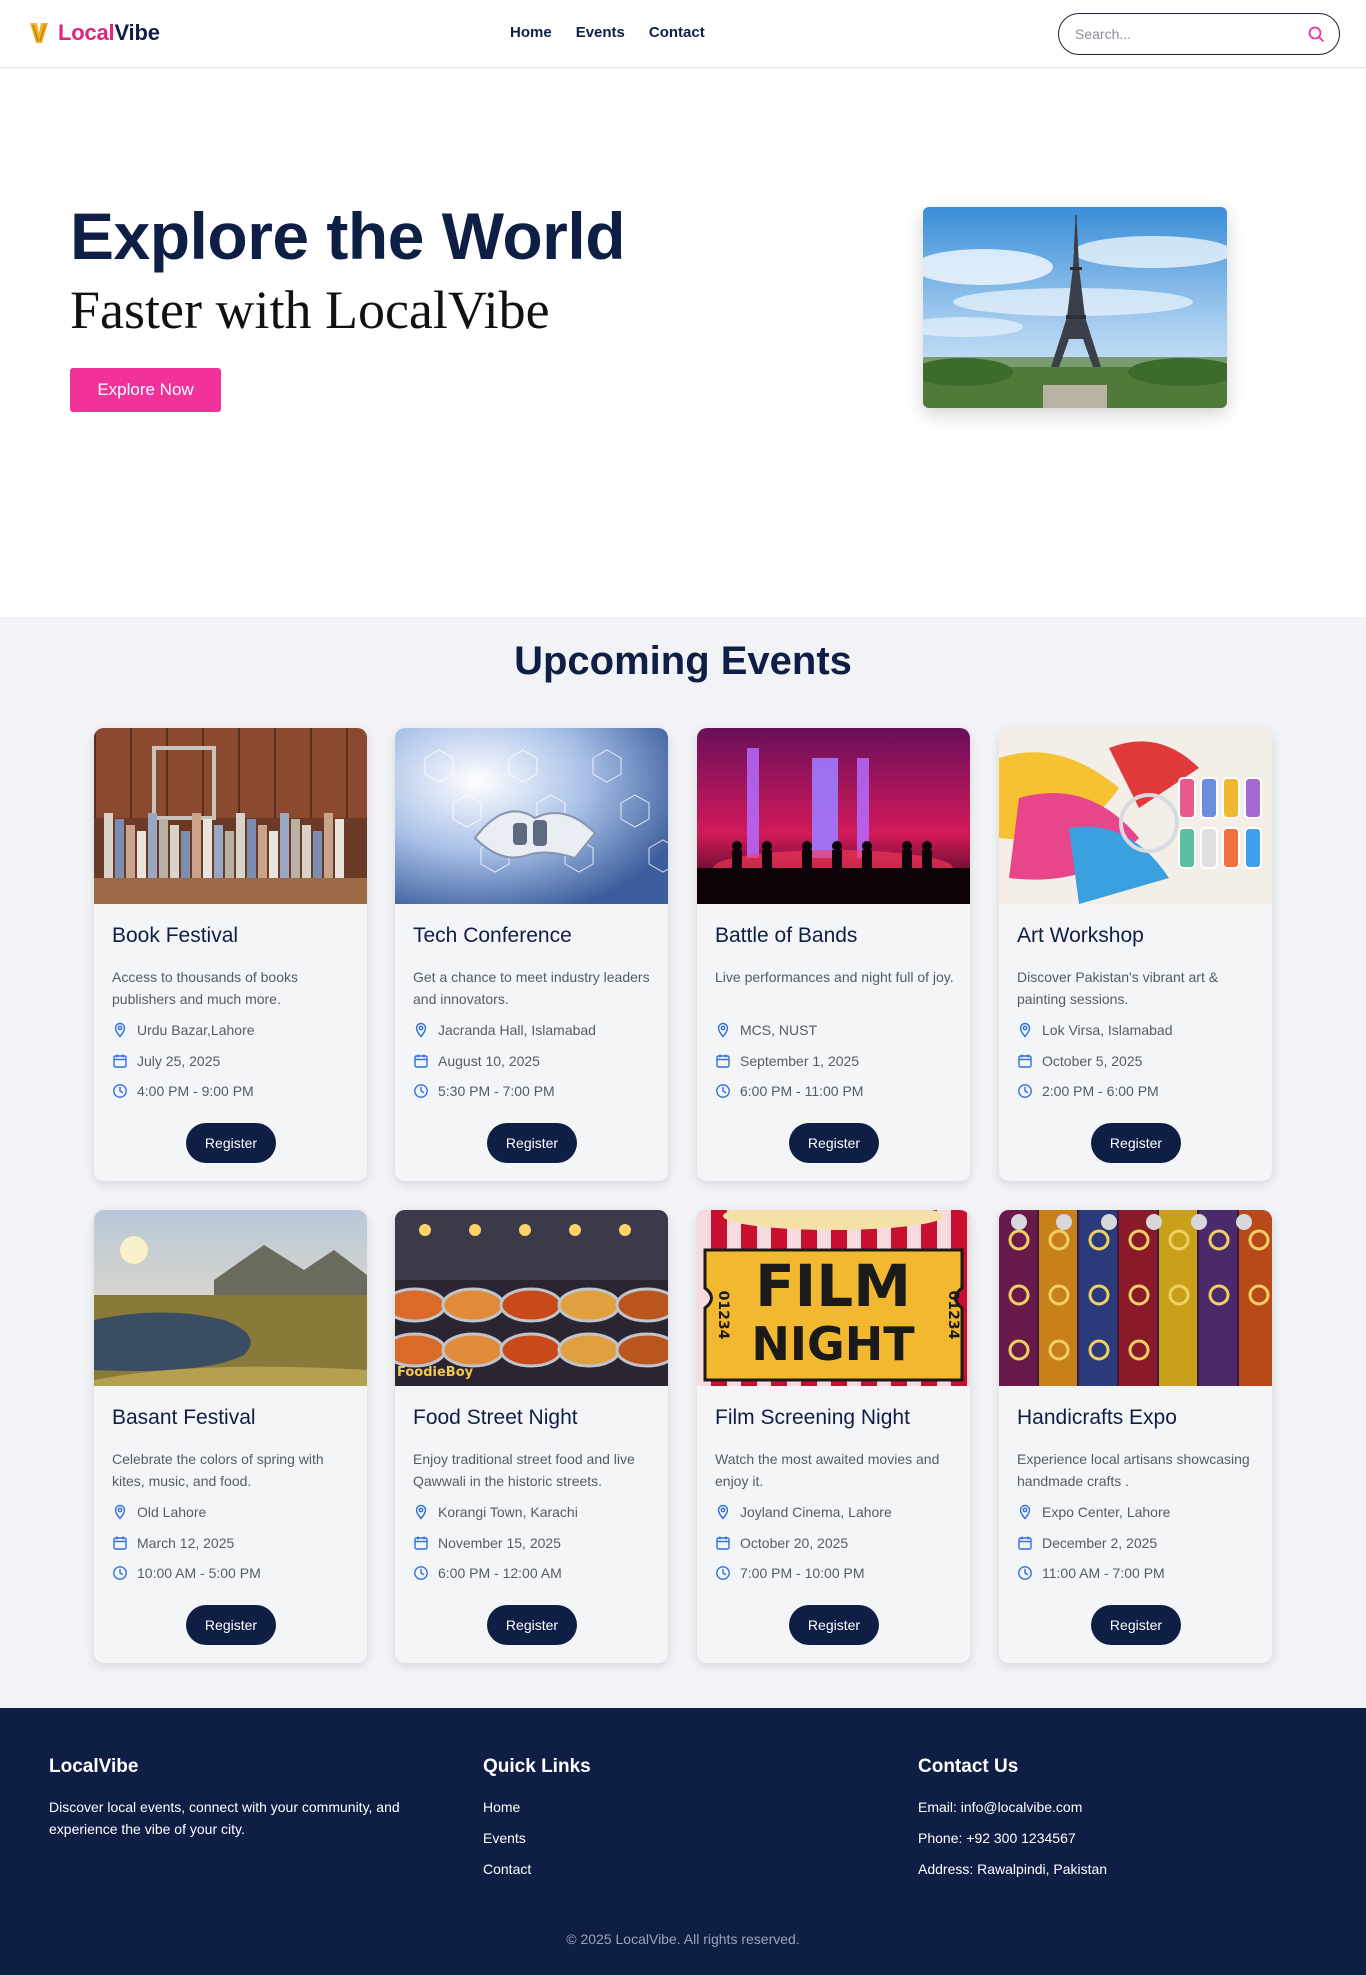 The height and width of the screenshot is (1975, 1366). Describe the element at coordinates (1135, 816) in the screenshot. I see `event-image-paints` at that location.